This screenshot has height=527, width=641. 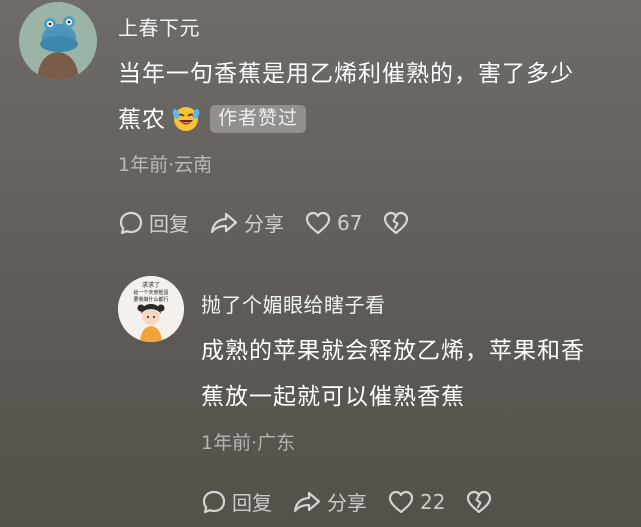 I want to click on user-avatar: 求求了 给一个天使脸蛋 要我做什么都行, so click(x=151, y=309).